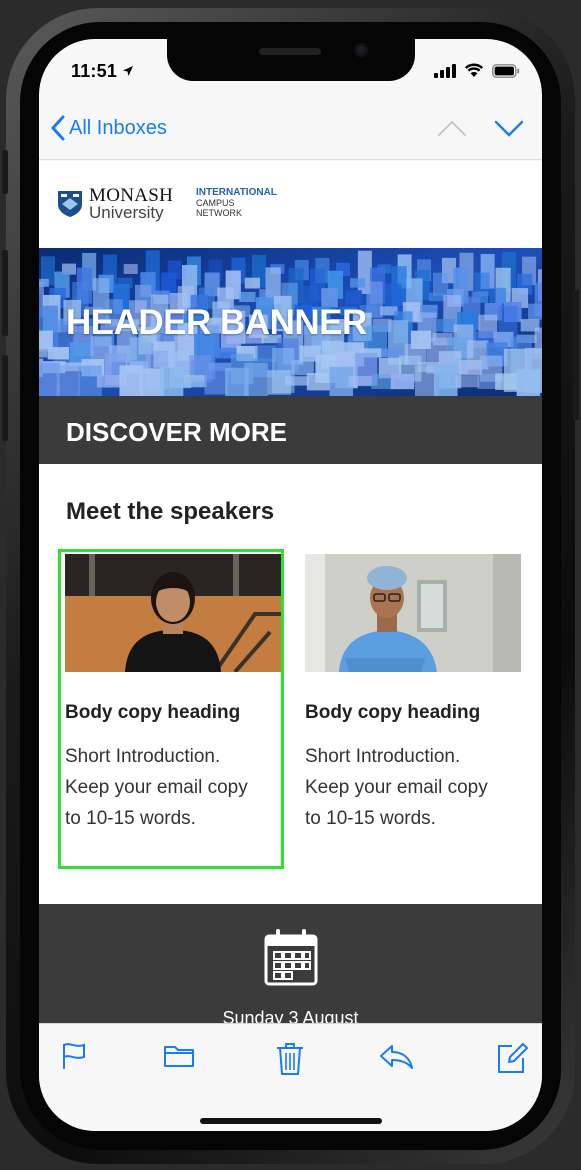 Image resolution: width=581 pixels, height=1170 pixels. I want to click on chevron-down-icon, so click(509, 128).